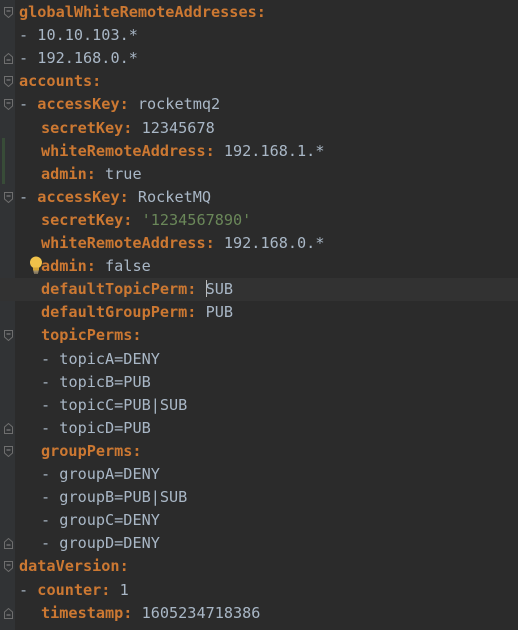 Image resolution: width=518 pixels, height=630 pixels. I want to click on yaml-value: rocketmq2, so click(174, 104).